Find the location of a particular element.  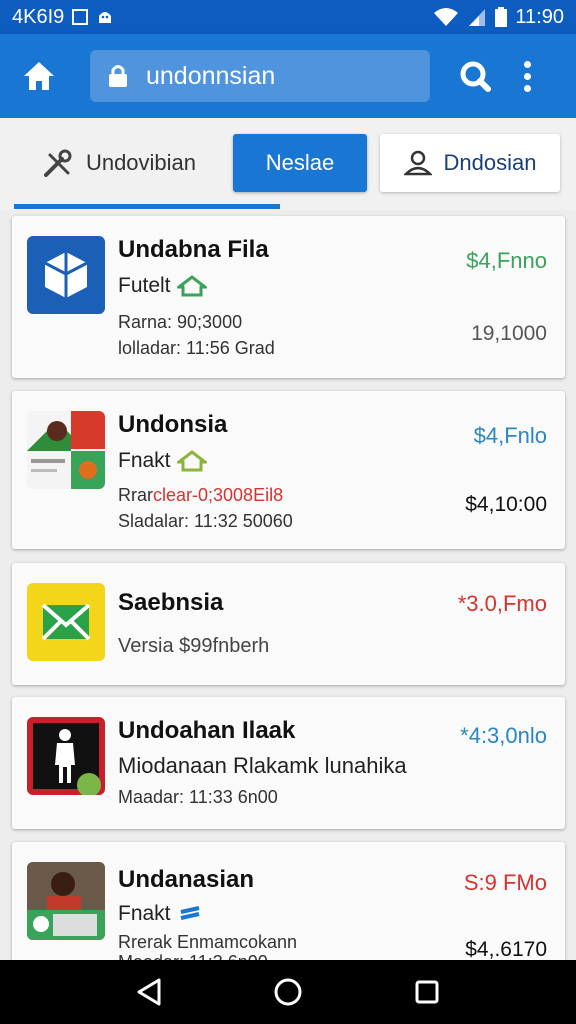

item-amount: $4,.6170 is located at coordinates (506, 949).